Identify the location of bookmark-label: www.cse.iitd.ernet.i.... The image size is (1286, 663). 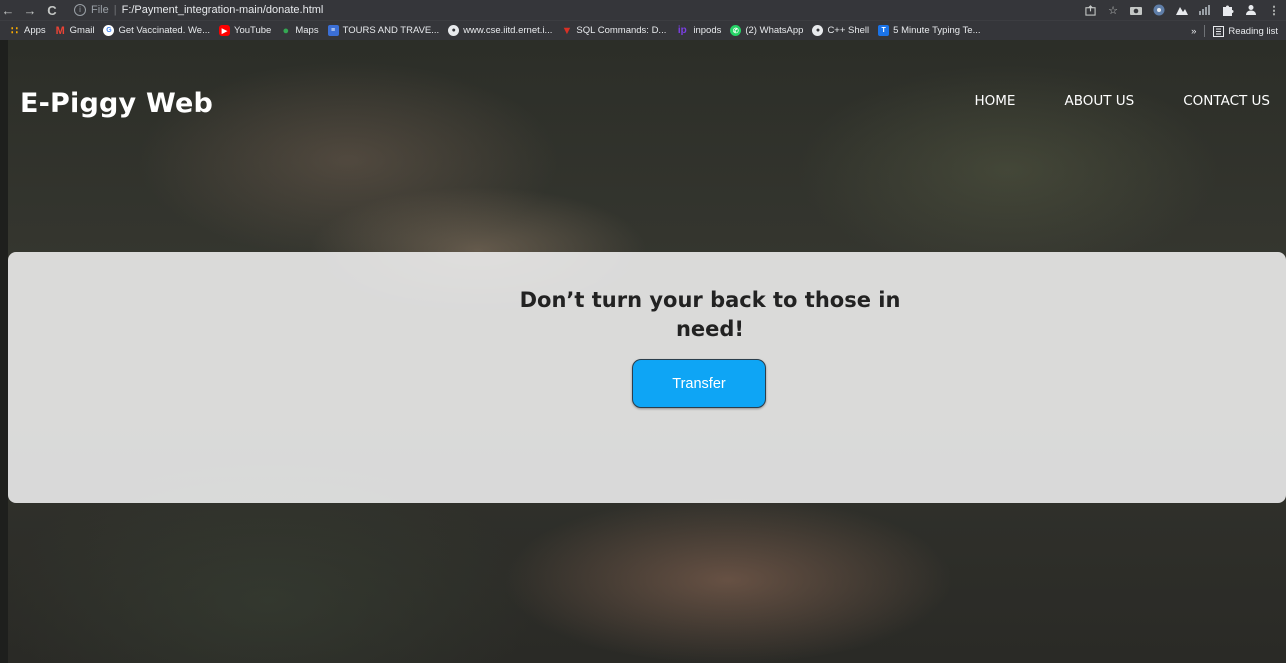
(508, 30).